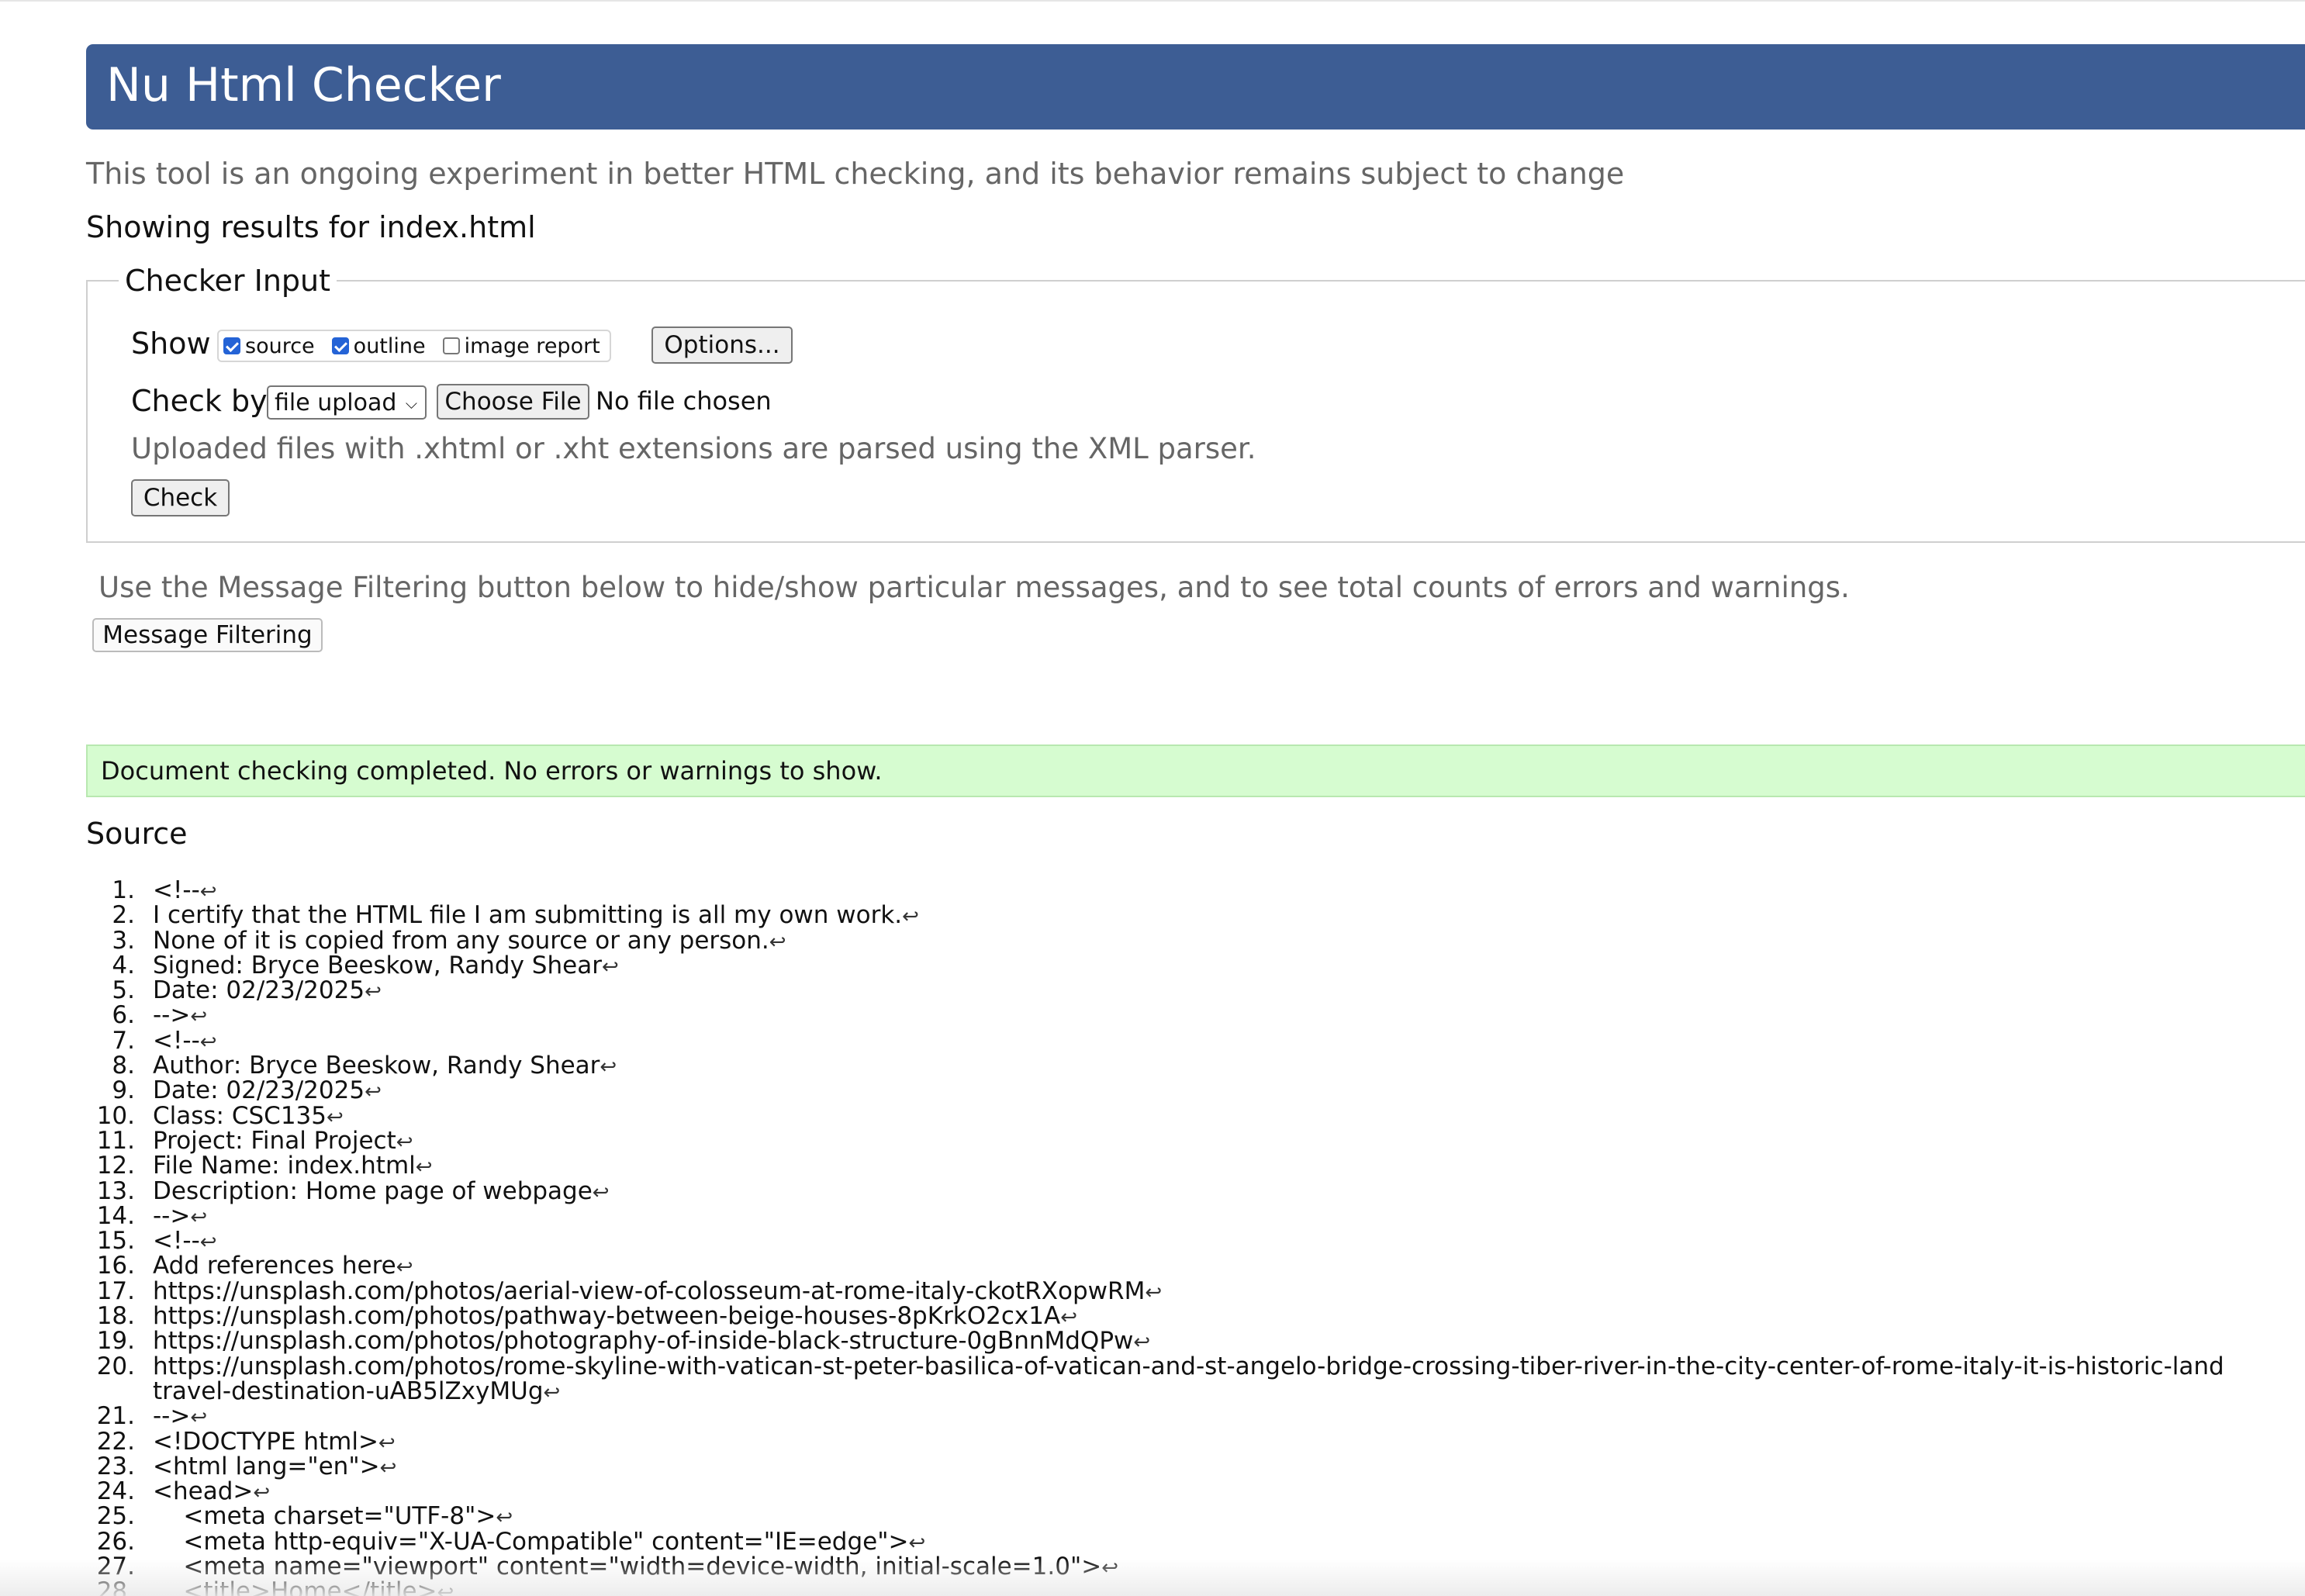 This screenshot has height=1596, width=2305. Describe the element at coordinates (532, 345) in the screenshot. I see `image-report-option-label: image report` at that location.